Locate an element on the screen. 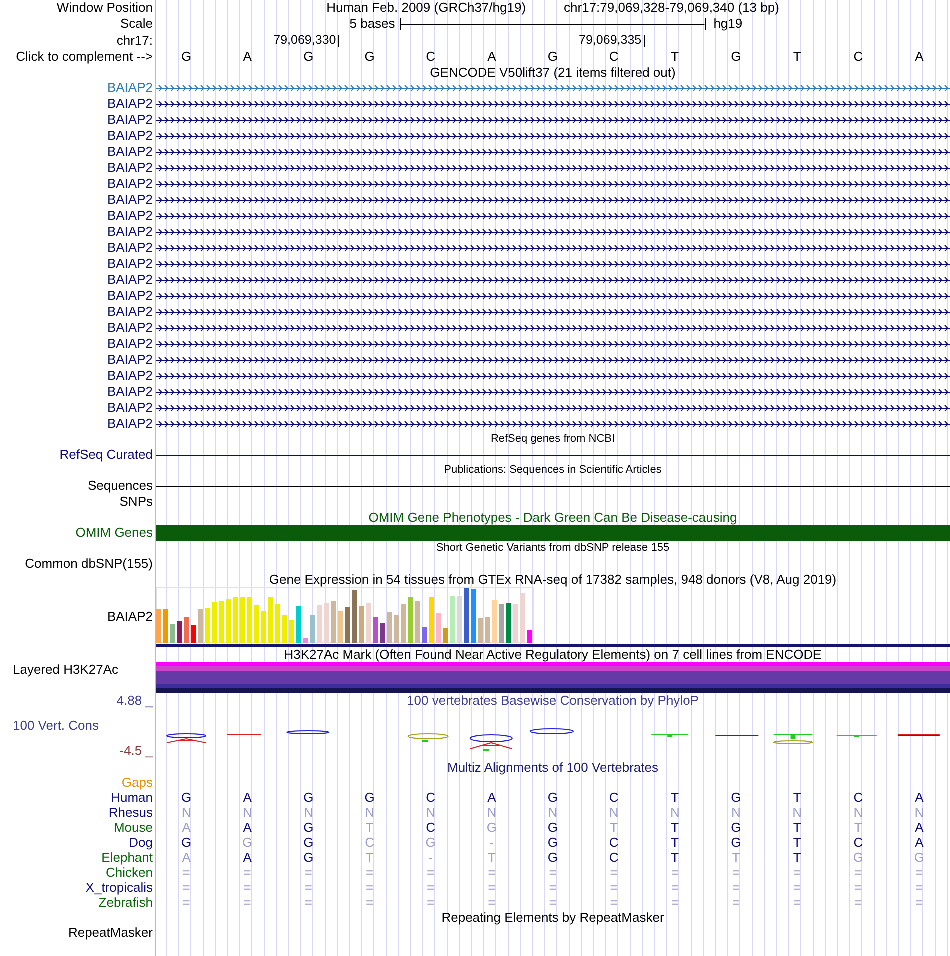  conservation-glyph is located at coordinates (308, 732).